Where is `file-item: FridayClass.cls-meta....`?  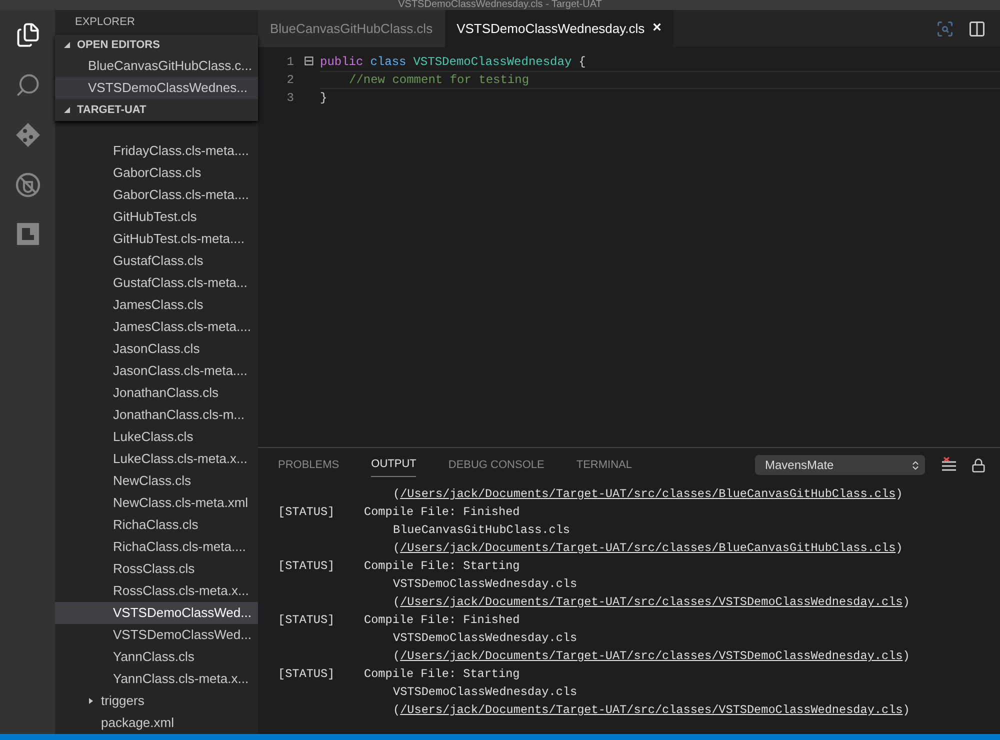 file-item: FridayClass.cls-meta.... is located at coordinates (156, 151).